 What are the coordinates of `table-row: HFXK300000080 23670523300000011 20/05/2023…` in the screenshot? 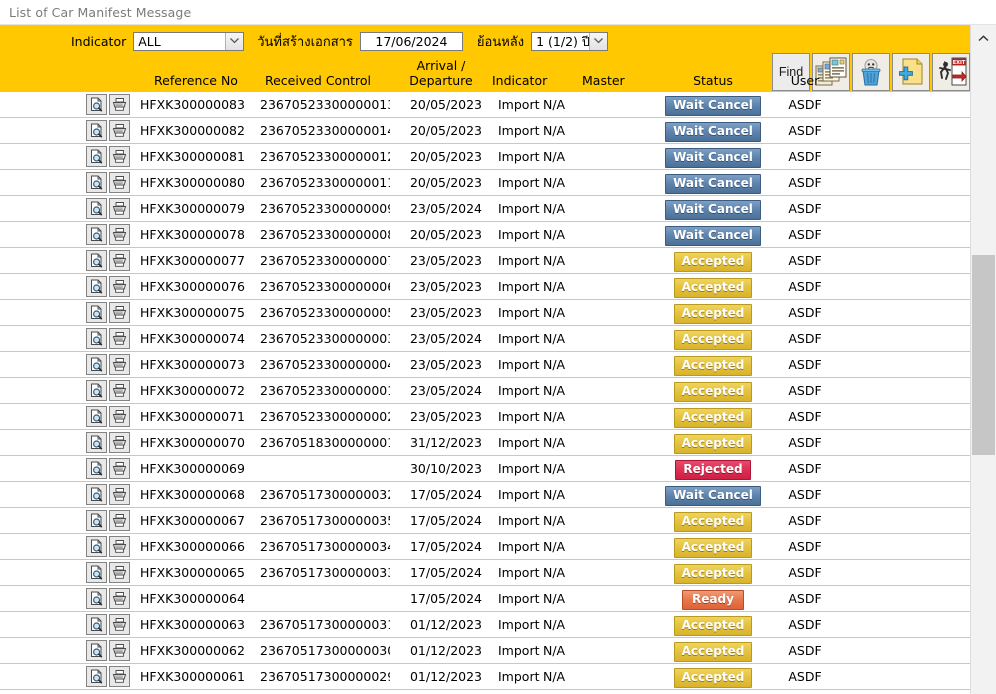 It's located at (485, 183).